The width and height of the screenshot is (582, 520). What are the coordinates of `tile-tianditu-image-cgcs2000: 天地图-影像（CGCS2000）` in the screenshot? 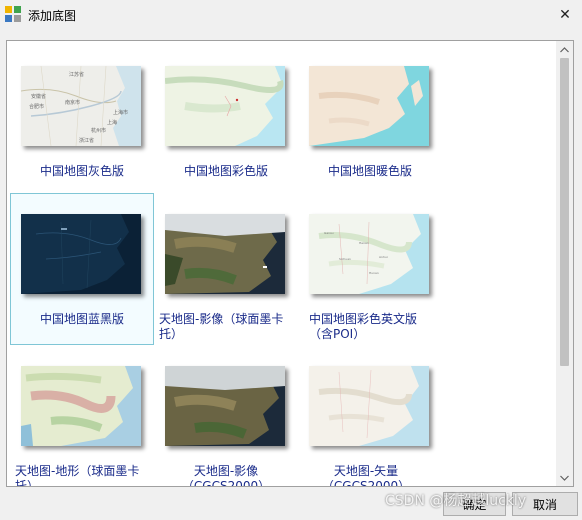 It's located at (226, 416).